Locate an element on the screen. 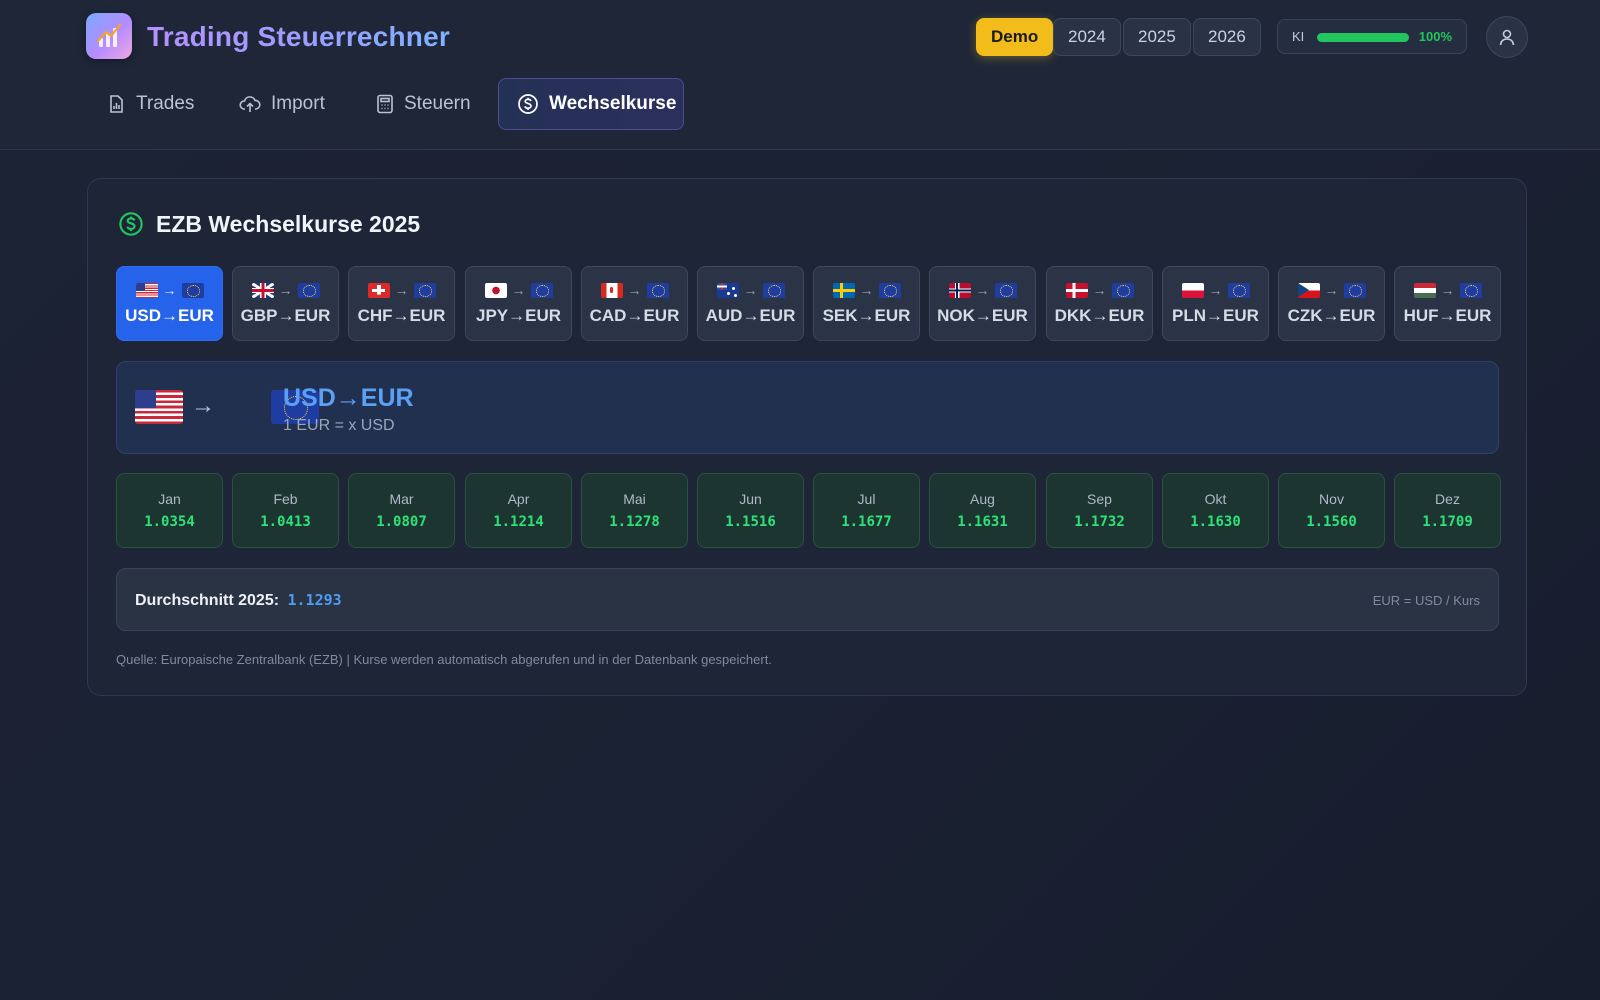 The image size is (1600, 1000). dollar-circle-icon is located at coordinates (131, 224).